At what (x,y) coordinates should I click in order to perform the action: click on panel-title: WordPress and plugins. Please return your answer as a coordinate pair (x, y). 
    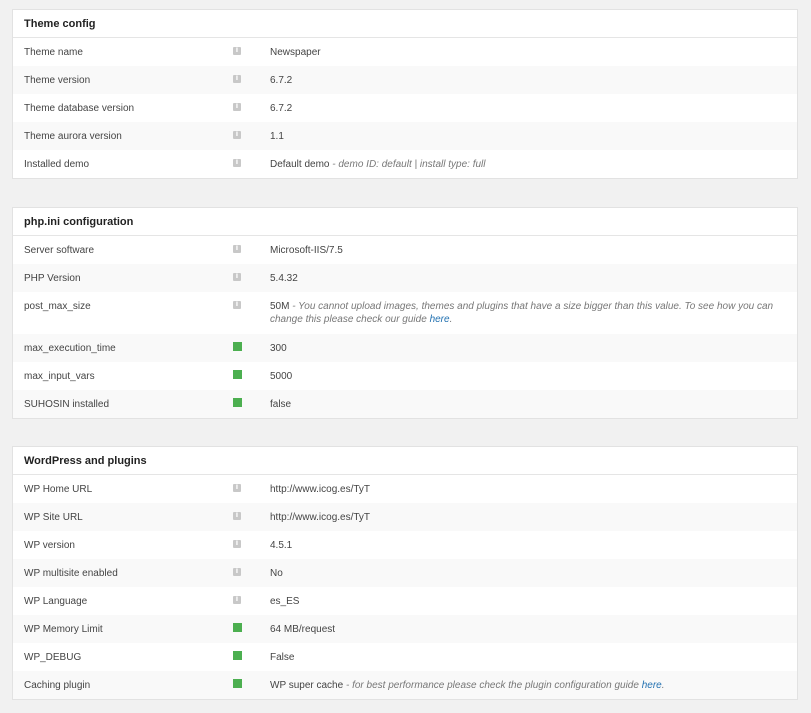
    Looking at the image, I should click on (405, 461).